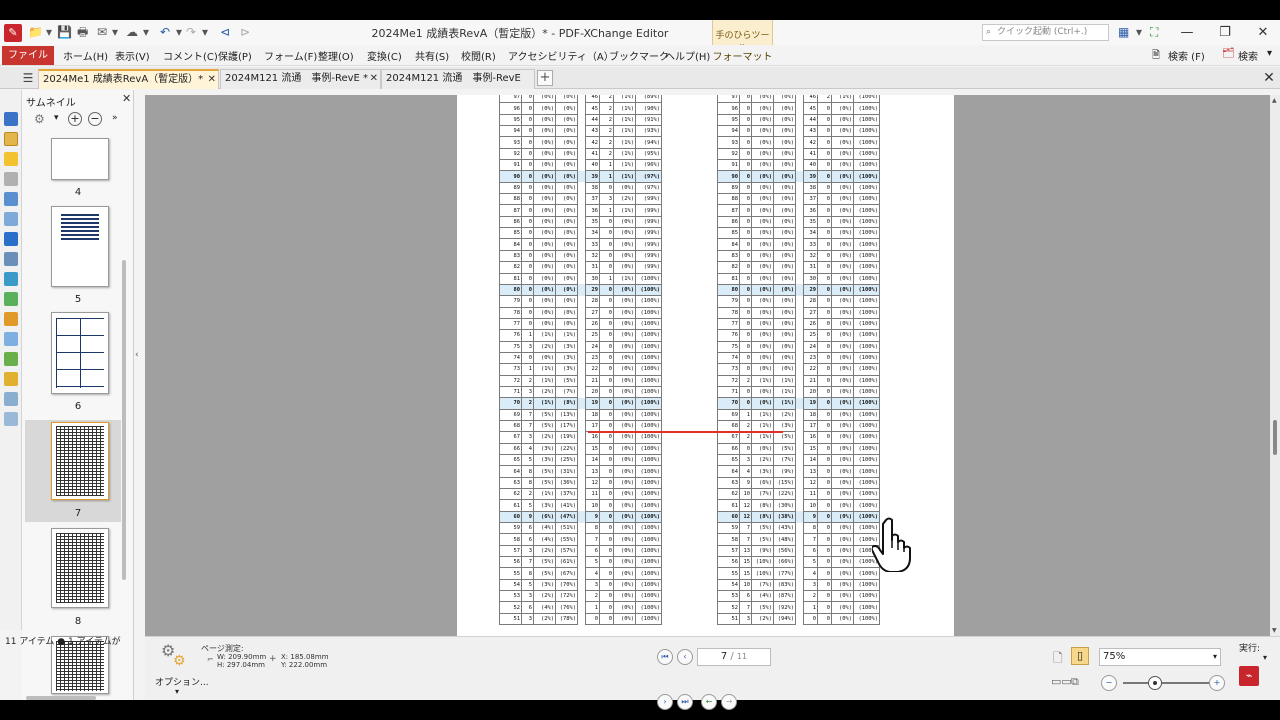 The width and height of the screenshot is (1280, 720). What do you see at coordinates (28, 63) in the screenshot?
I see `file-menu: ファイル(F)` at bounding box center [28, 63].